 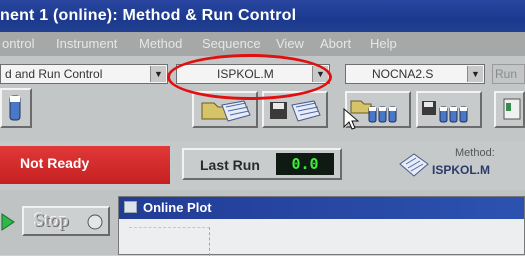 I want to click on instrument-status-badge: Not Ready, so click(x=85, y=165).